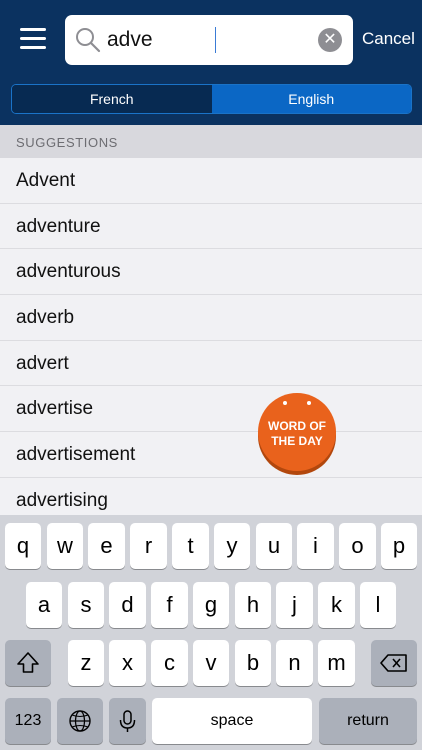 This screenshot has width=422, height=750. I want to click on key-c: c, so click(169, 663).